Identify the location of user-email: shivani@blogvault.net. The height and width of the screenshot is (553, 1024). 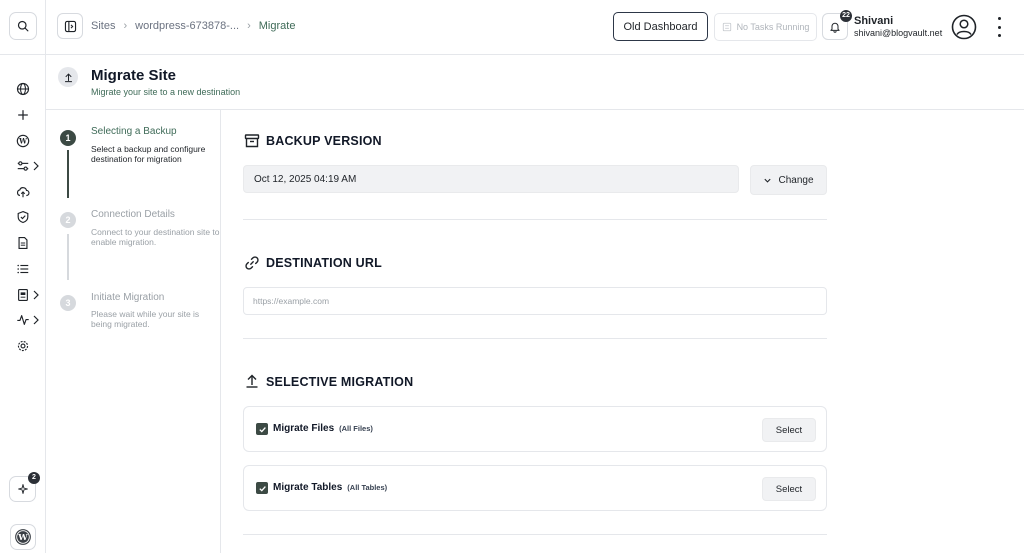
(898, 33).